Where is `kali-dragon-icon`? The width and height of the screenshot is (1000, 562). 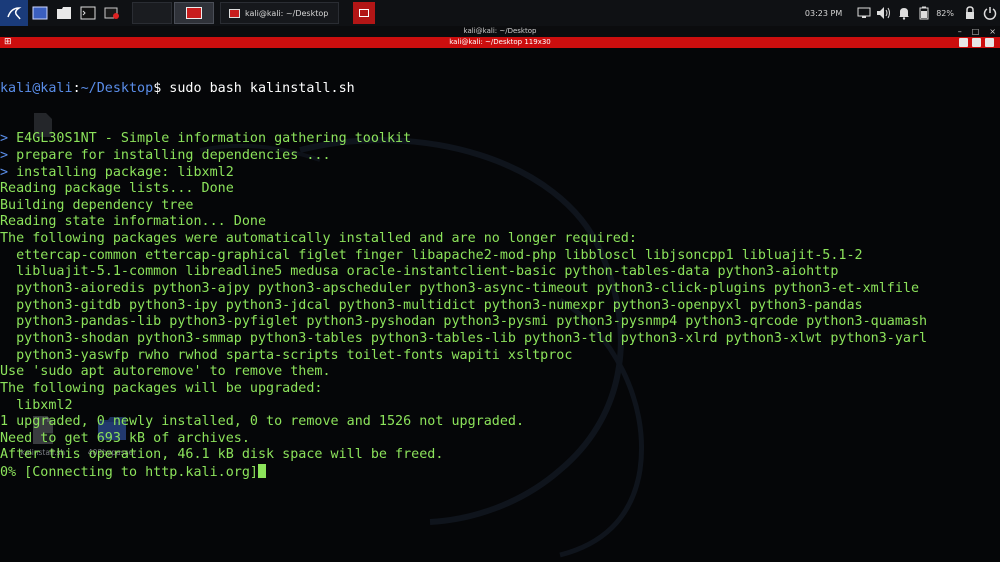
kali-dragon-icon is located at coordinates (14, 13).